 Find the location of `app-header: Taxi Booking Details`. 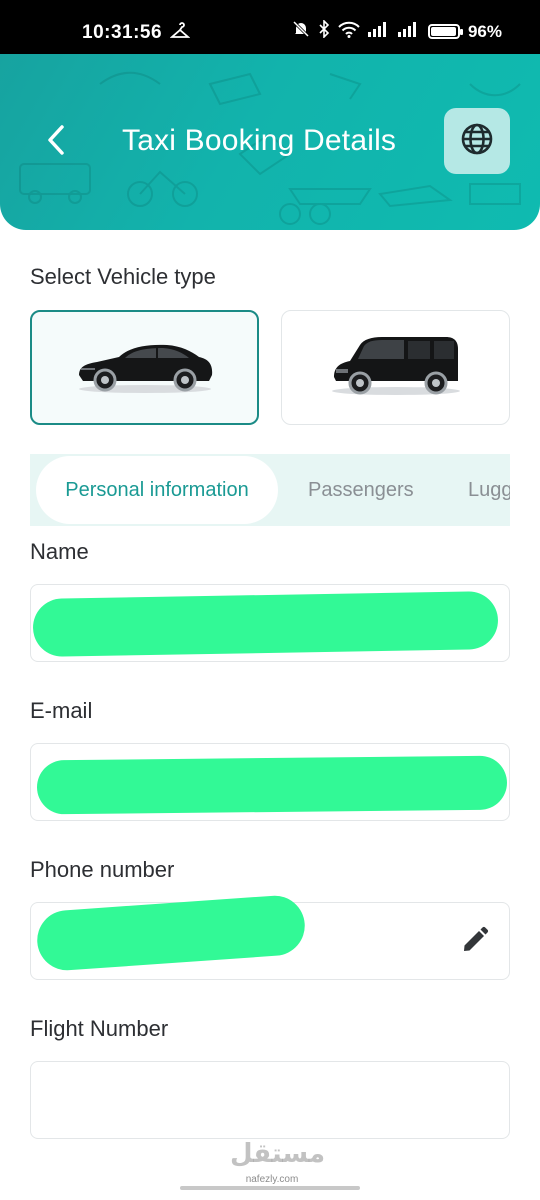

app-header: Taxi Booking Details is located at coordinates (270, 142).